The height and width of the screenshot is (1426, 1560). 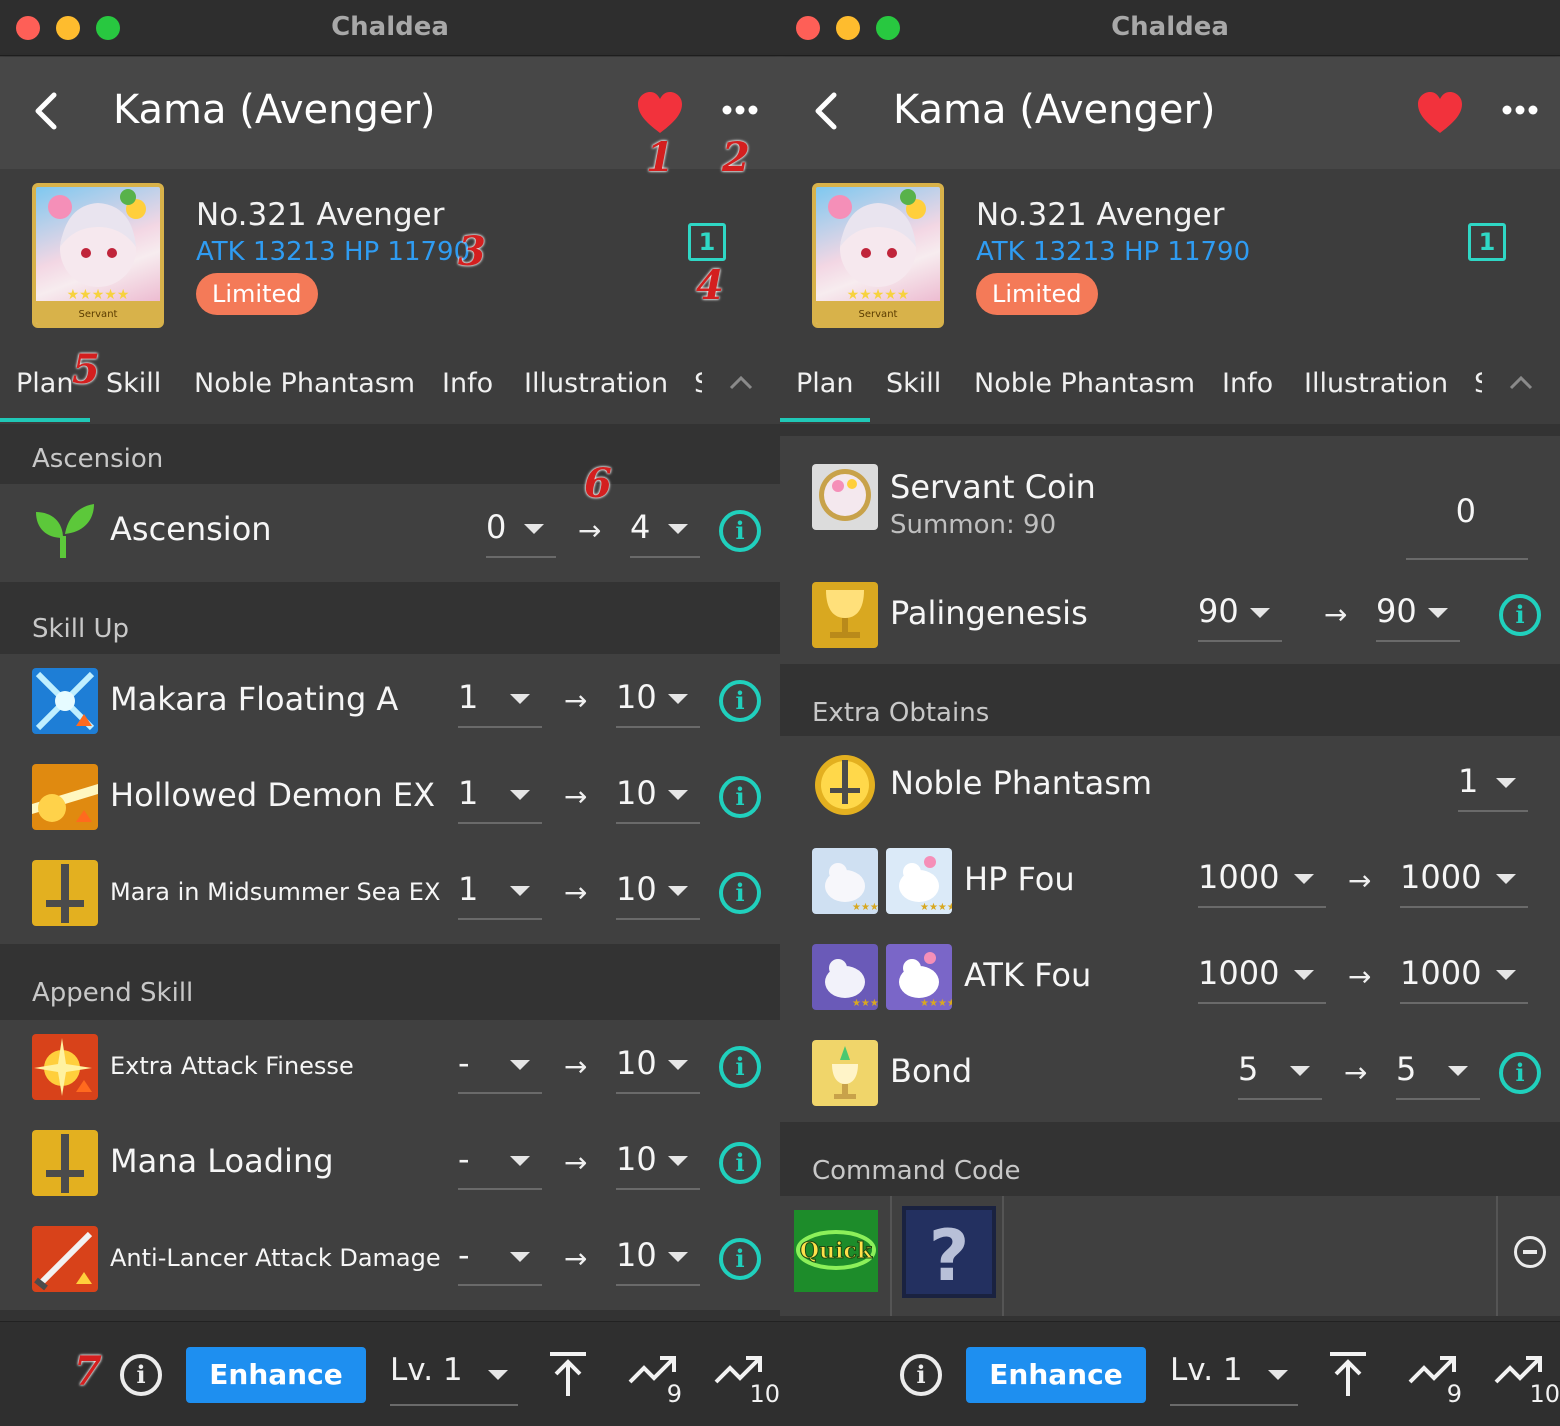 I want to click on divider, so click(x=1497, y=1256).